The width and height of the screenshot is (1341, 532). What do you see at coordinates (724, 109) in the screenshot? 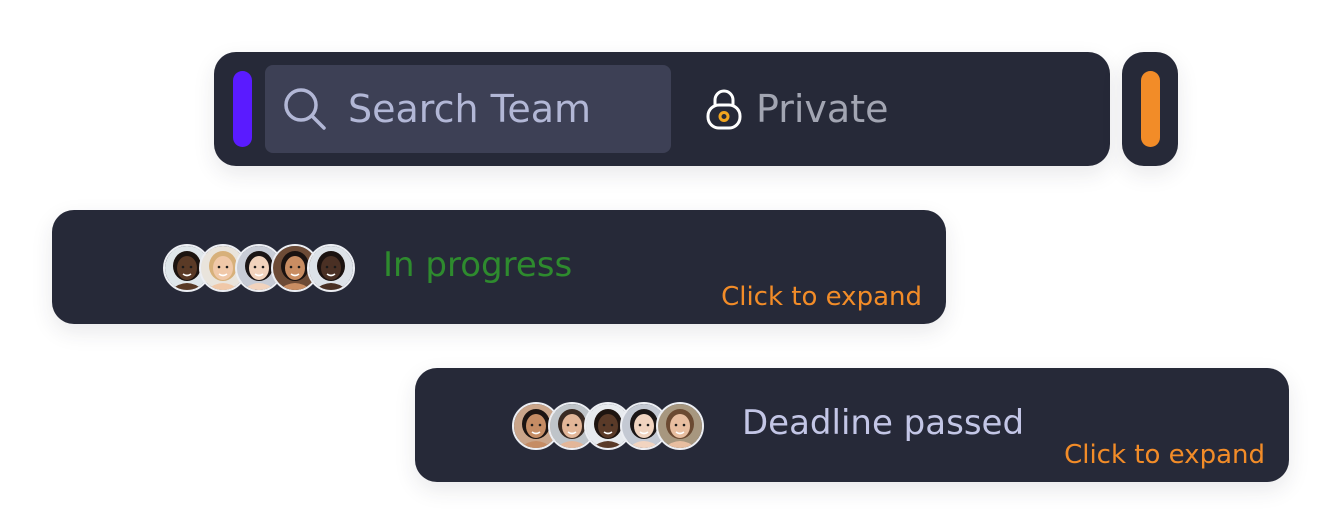
I see `lock-icon` at bounding box center [724, 109].